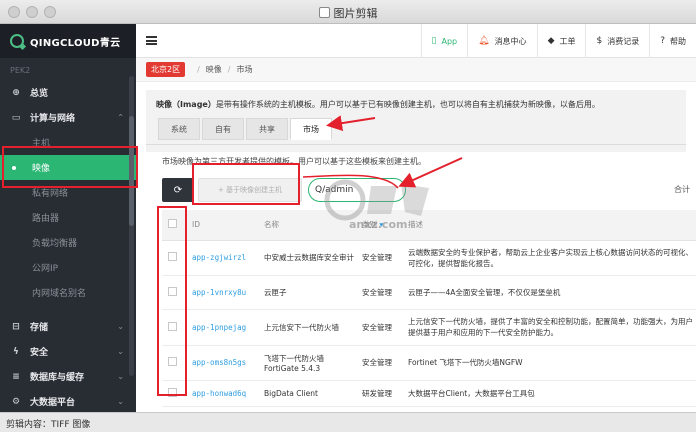 The image size is (696, 432). Describe the element at coordinates (351, 123) in the screenshot. I see `annotation-arrow-market-tab` at that location.